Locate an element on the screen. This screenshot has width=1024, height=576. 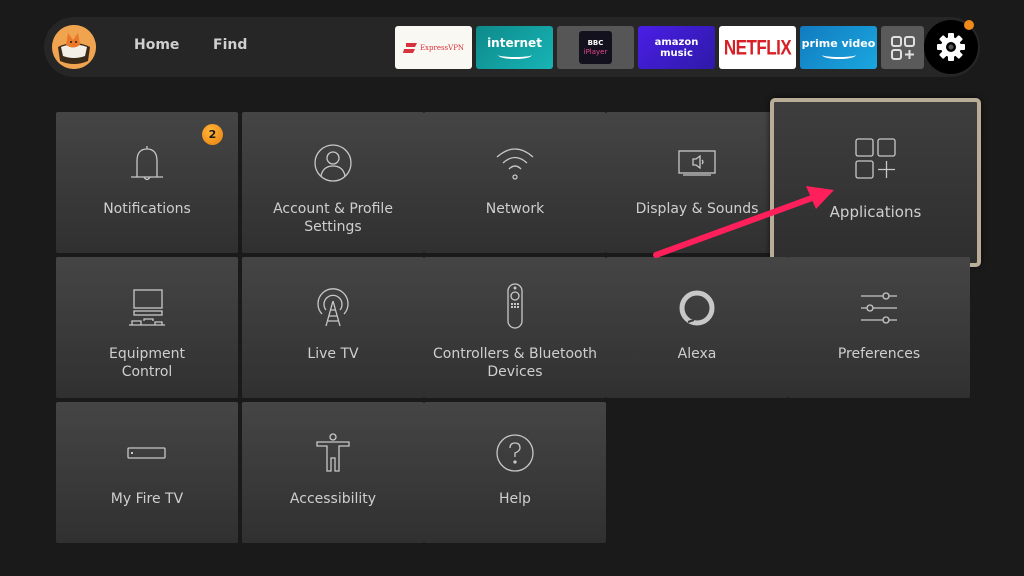
app-bbc-iplayer: BBC iPlayer is located at coordinates (595, 47).